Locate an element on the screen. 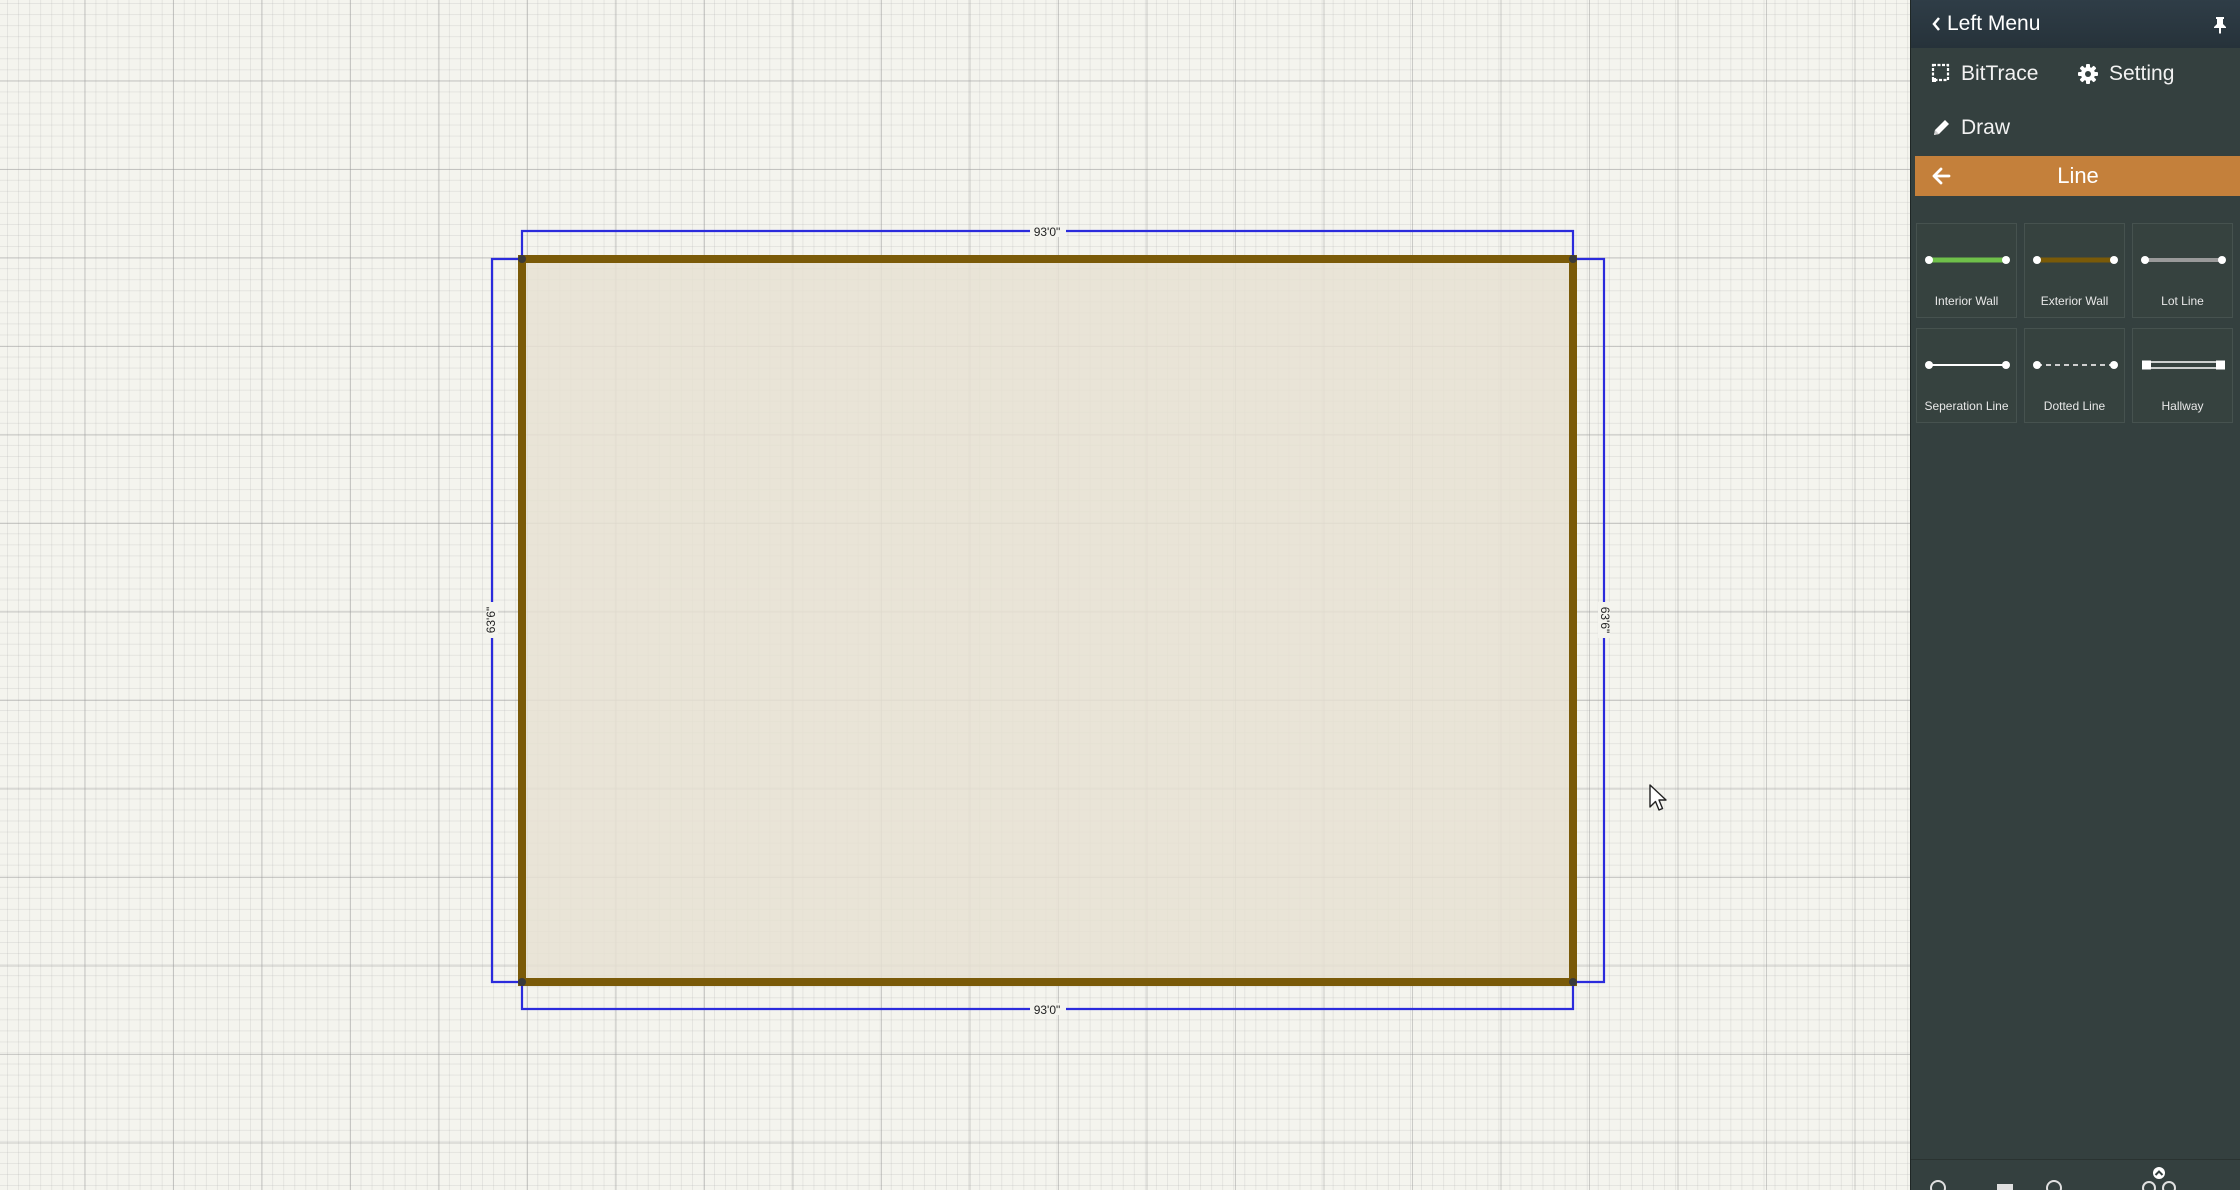  line-section-header: Line is located at coordinates (2077, 176).